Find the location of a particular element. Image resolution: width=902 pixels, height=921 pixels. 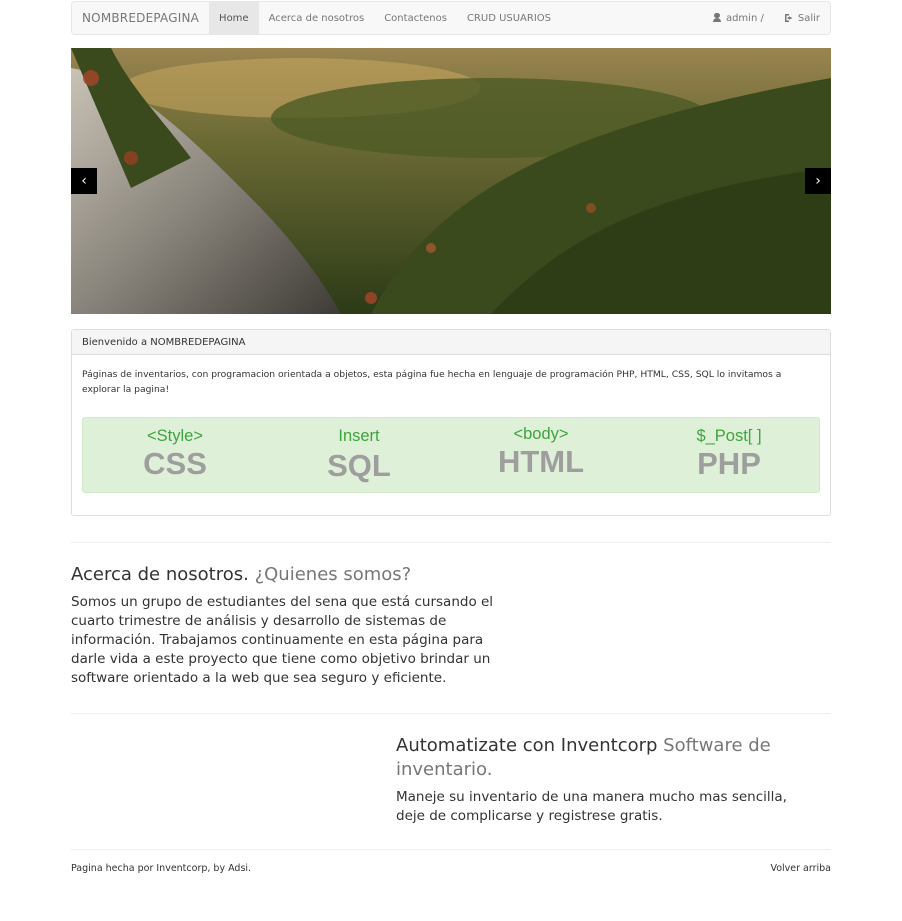

brand-link: NOMBREDEPAGINA is located at coordinates (140, 18).